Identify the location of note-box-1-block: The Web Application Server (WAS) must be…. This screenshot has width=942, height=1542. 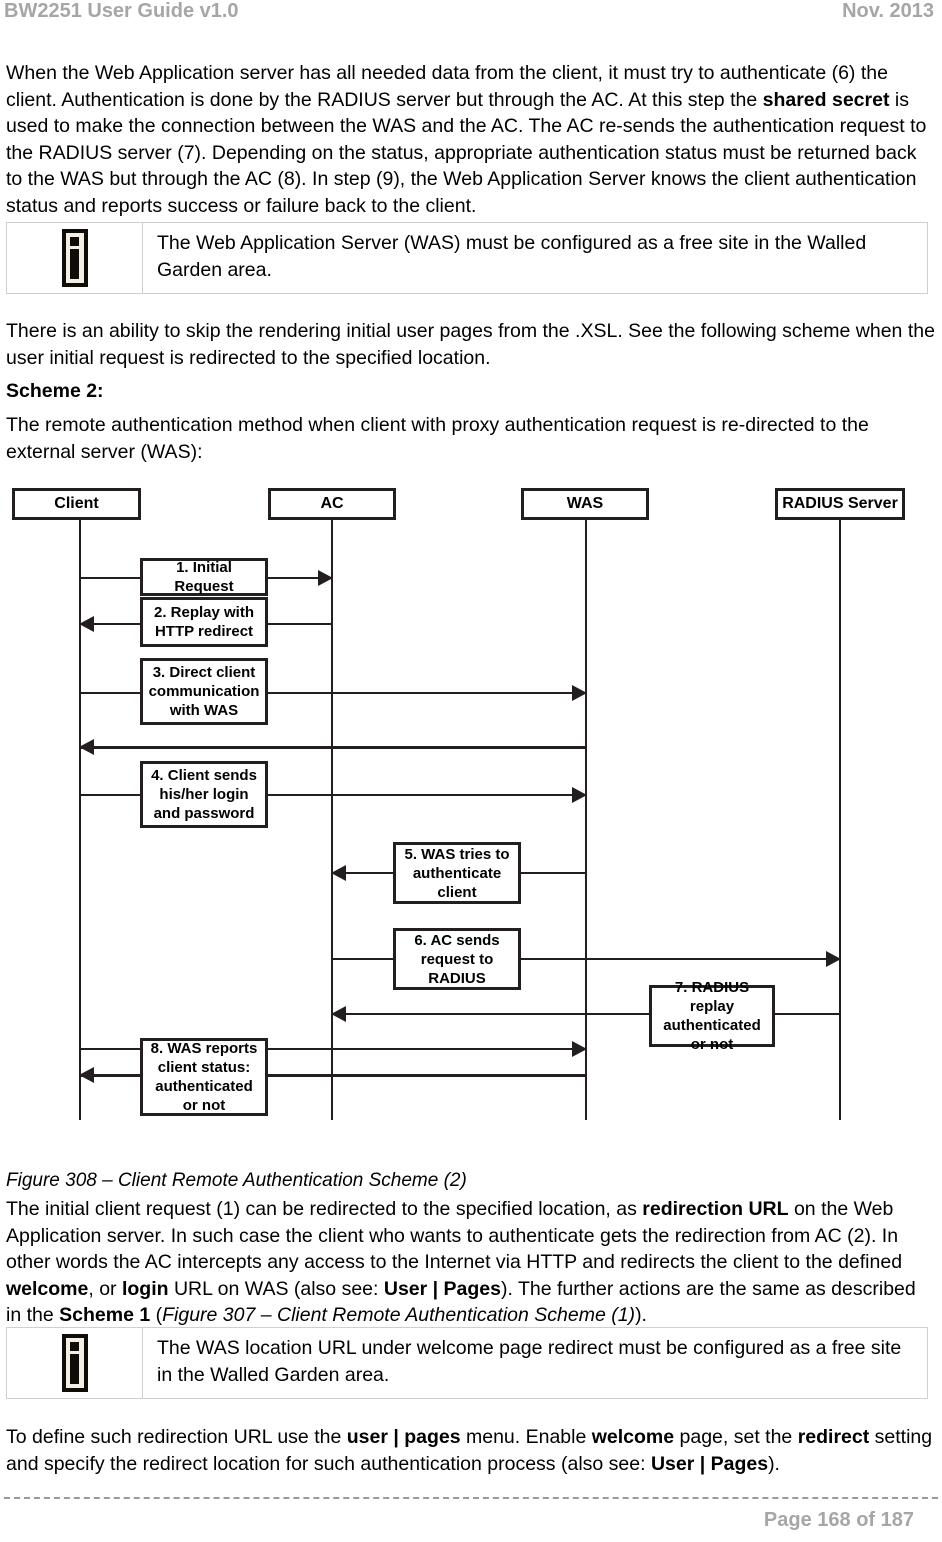
(471, 258).